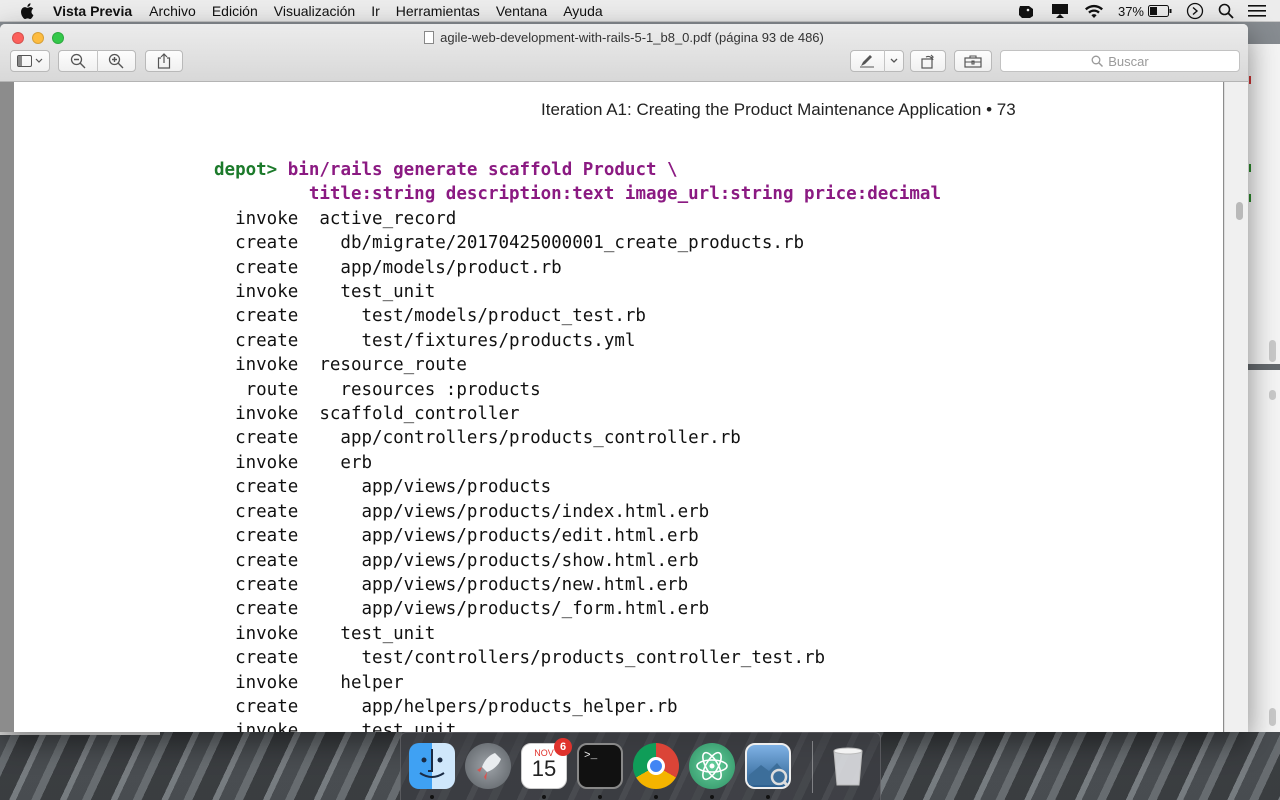 This screenshot has height=800, width=1280. What do you see at coordinates (377, 389) in the screenshot?
I see `code-output-line: route resources :products` at bounding box center [377, 389].